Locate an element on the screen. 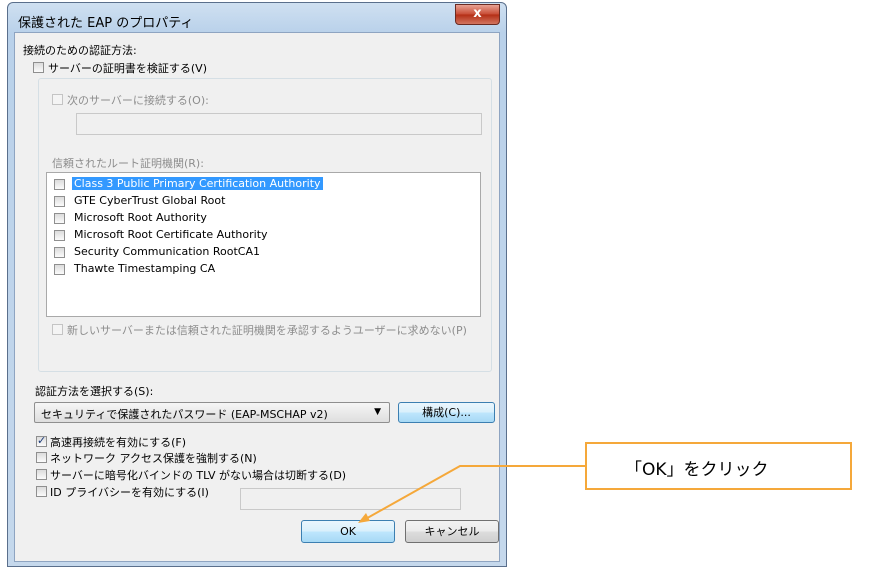 Image resolution: width=882 pixels, height=569 pixels. callout-arrow-line is located at coordinates (473, 493).